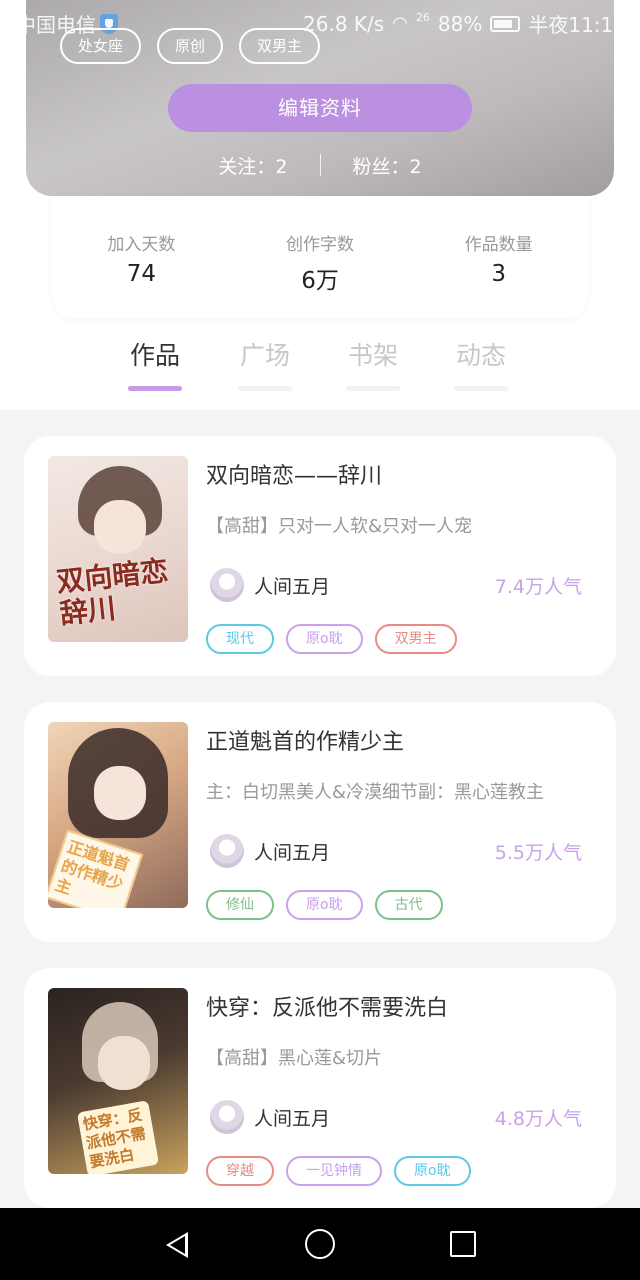  I want to click on book-cover: 正道魁首的作精少主, so click(118, 815).